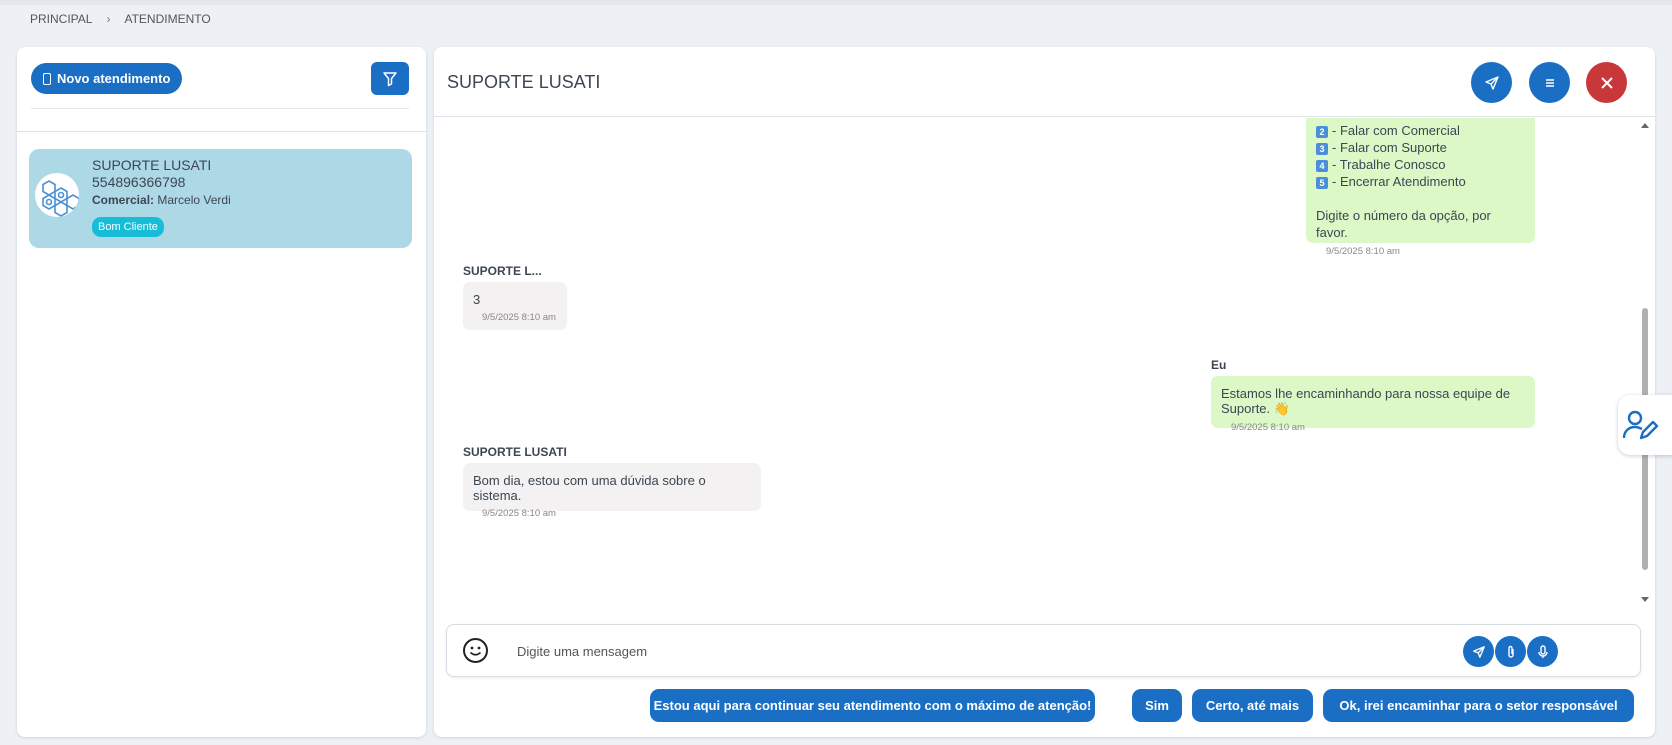  Describe the element at coordinates (515, 306) in the screenshot. I see `message-bubble: 3 9/5/2025 8:10 am` at that location.